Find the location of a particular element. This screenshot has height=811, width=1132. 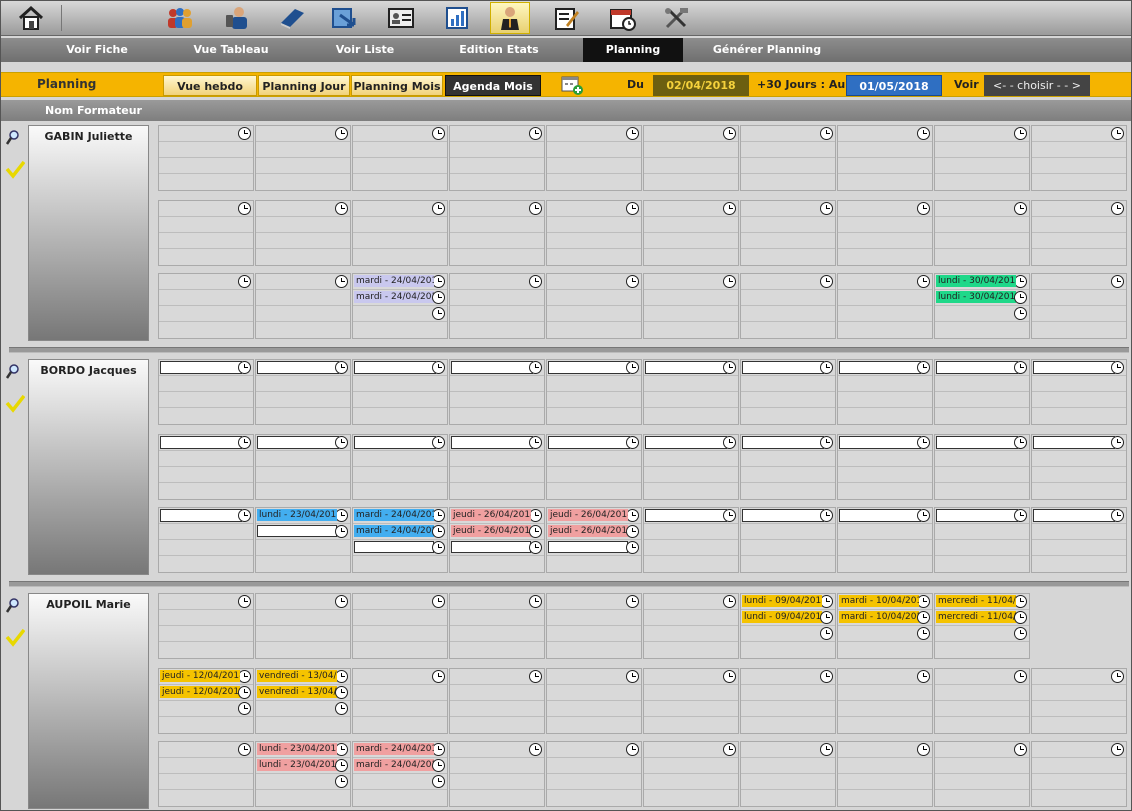

event-item: vendredi - 13/04/2018 is located at coordinates (297, 676).